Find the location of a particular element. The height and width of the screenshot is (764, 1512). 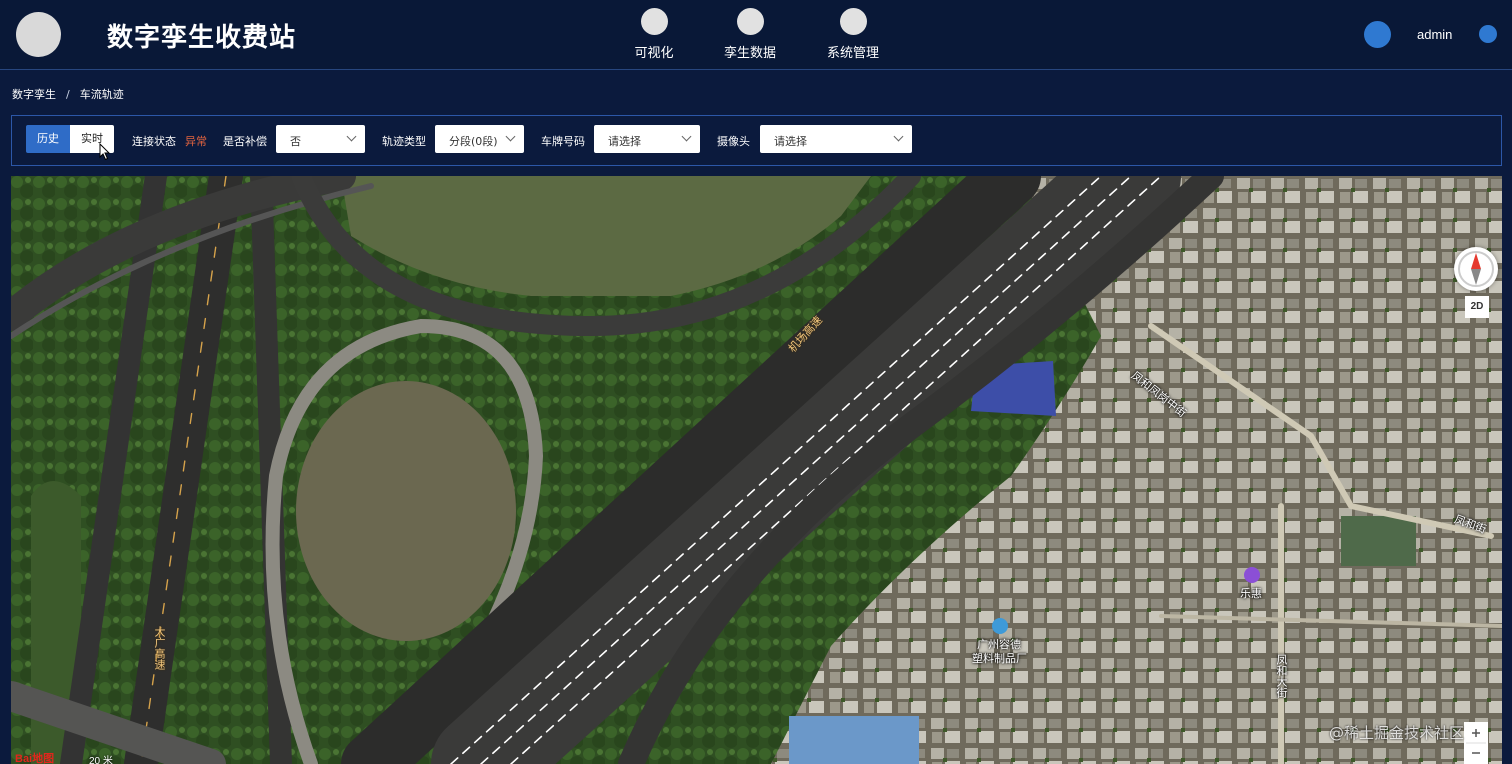

nav-twin-data: 孪生数据 is located at coordinates (750, 34).